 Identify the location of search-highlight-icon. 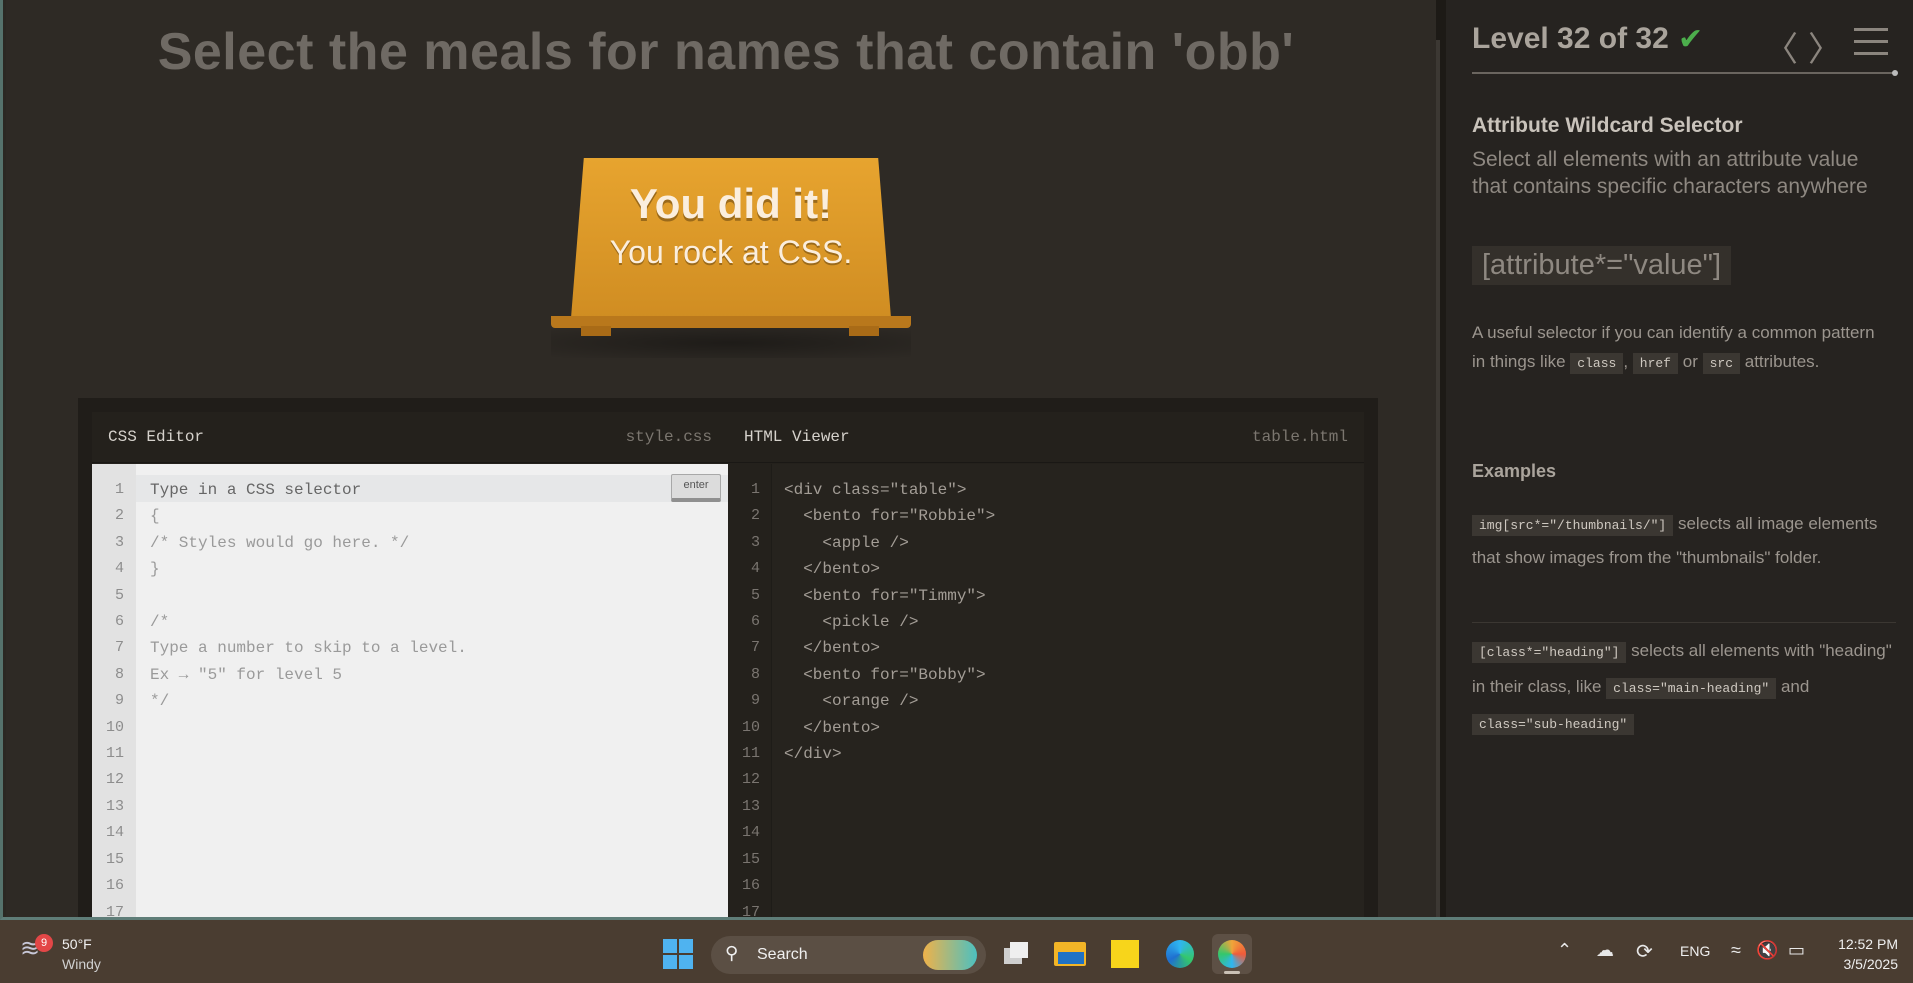
(950, 955).